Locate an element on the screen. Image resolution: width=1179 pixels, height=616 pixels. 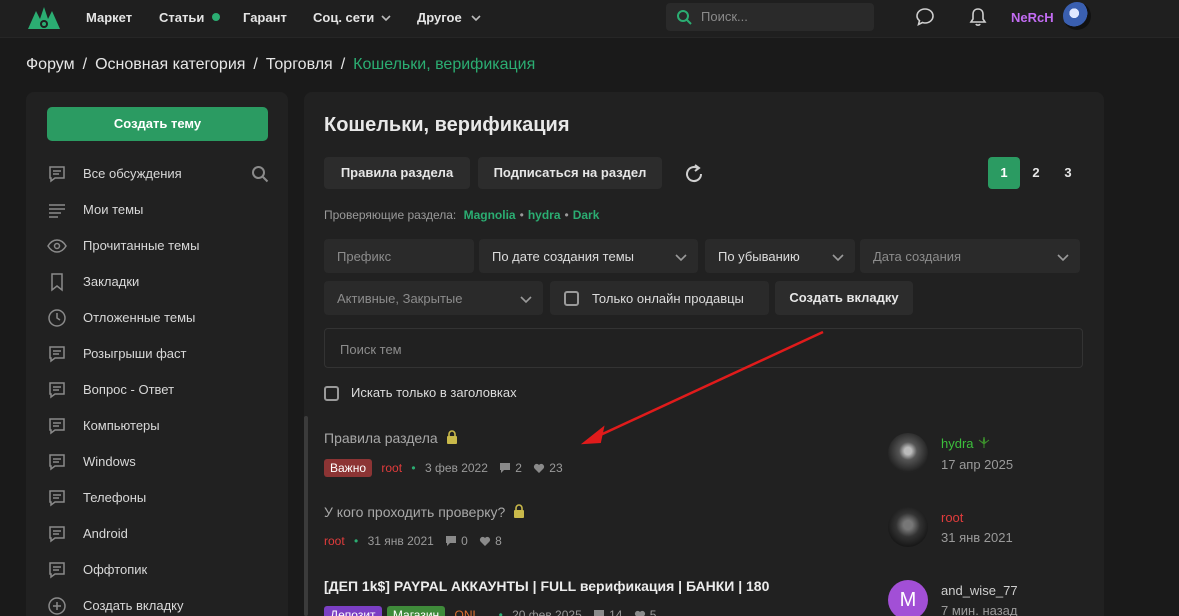
last-post-date: 7 мин. назад is located at coordinates (979, 609).